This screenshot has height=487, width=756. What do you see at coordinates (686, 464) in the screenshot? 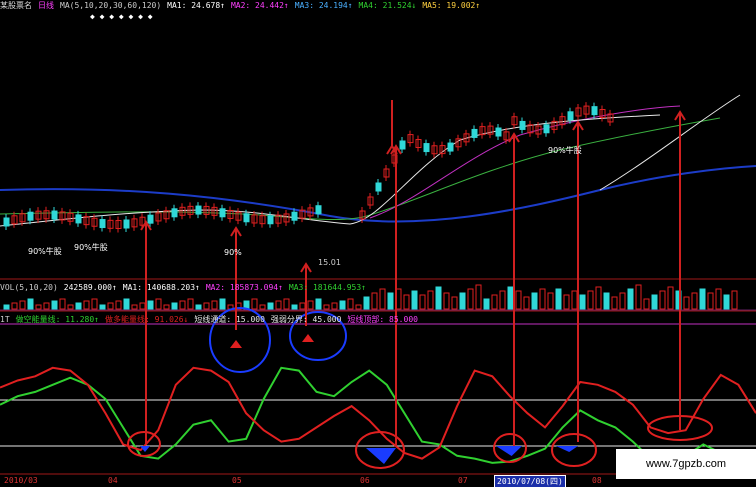
I see `watermark: www.7gpzb.com` at bounding box center [686, 464].